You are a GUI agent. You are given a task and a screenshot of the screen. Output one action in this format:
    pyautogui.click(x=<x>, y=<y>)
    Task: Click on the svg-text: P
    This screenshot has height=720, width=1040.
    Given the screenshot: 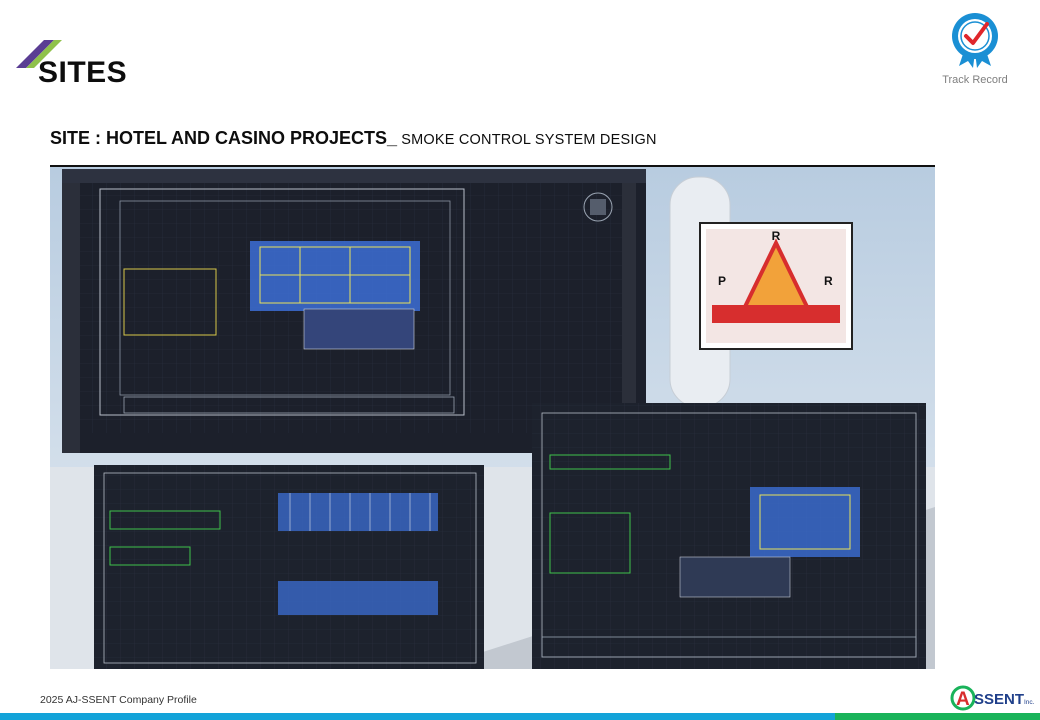 What is the action you would take?
    pyautogui.click(x=722, y=281)
    